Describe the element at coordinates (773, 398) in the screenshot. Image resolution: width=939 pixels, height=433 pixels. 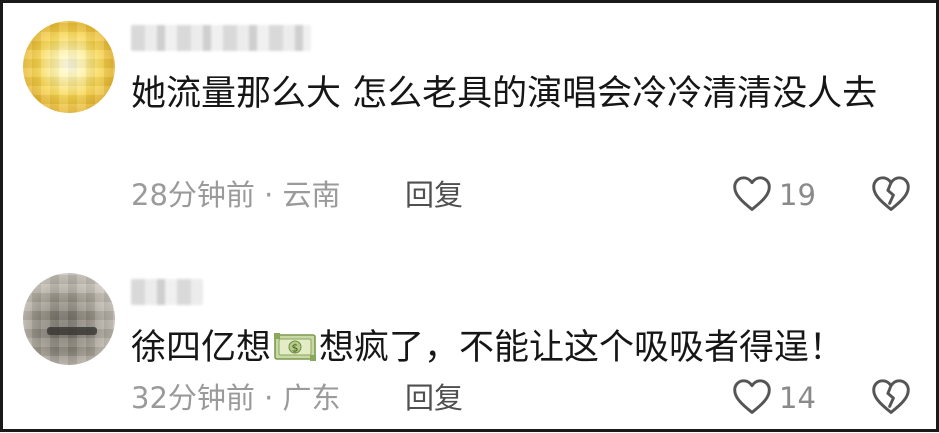
I see `like-button: 14` at that location.